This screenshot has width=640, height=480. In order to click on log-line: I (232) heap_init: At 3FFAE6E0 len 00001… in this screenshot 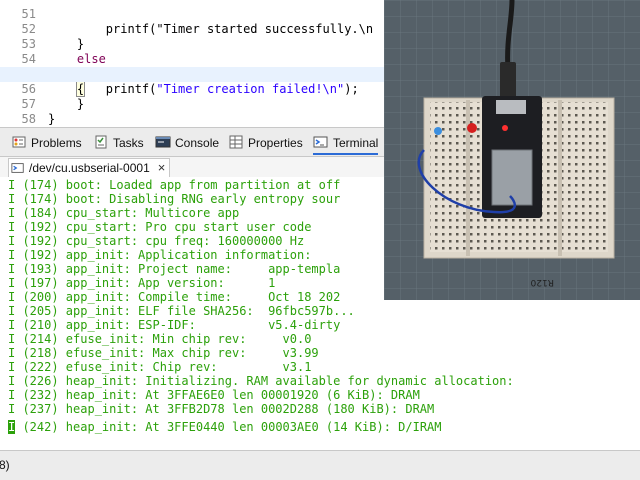, I will do `click(214, 395)`.